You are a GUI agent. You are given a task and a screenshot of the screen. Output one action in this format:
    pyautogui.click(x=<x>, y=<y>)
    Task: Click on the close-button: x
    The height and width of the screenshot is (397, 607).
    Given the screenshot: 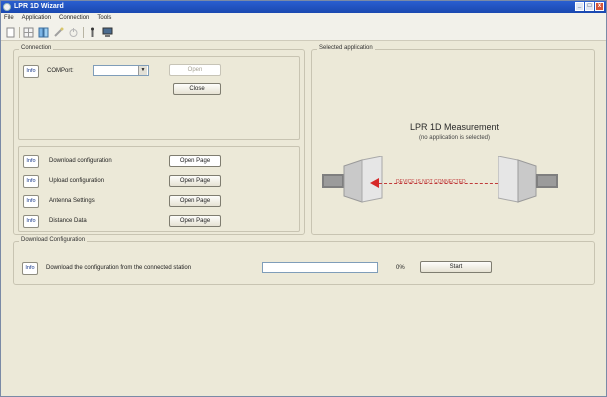 What is the action you would take?
    pyautogui.click(x=599, y=6)
    